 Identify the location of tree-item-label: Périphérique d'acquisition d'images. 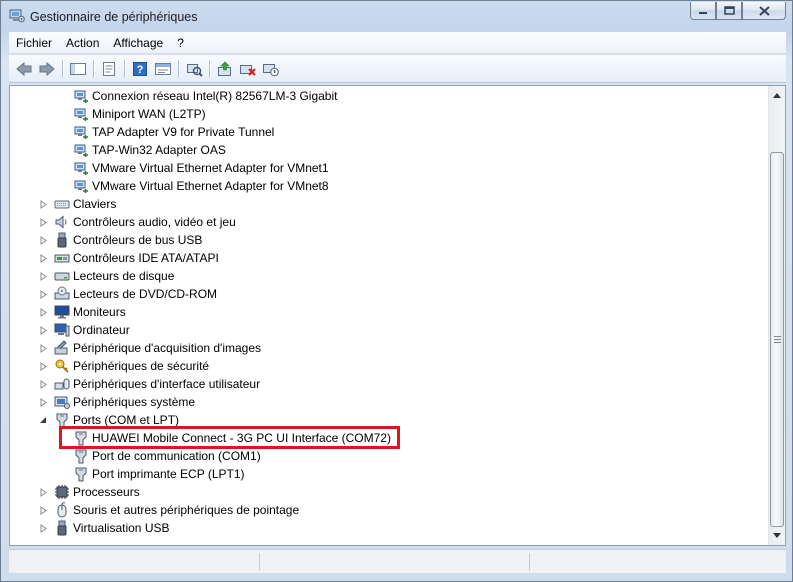
(167, 348).